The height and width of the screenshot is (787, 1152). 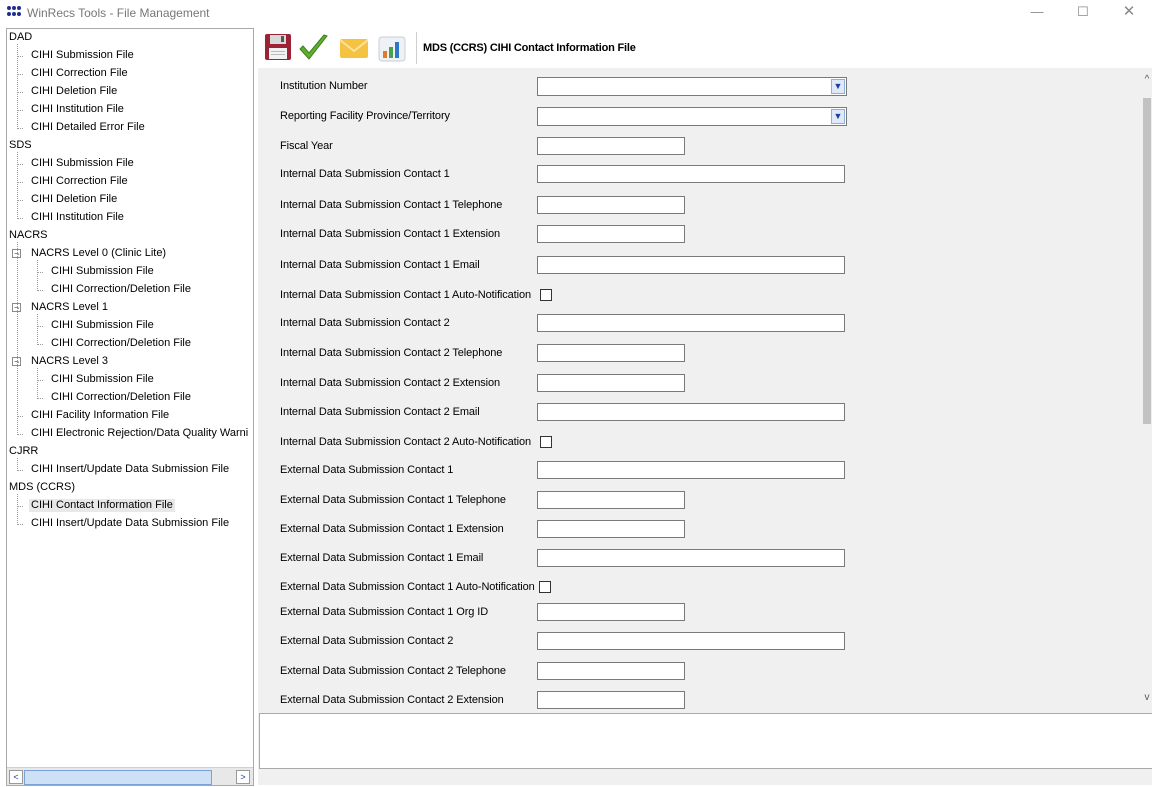 I want to click on tree-horizontal-scrollbar: < >, so click(x=130, y=776).